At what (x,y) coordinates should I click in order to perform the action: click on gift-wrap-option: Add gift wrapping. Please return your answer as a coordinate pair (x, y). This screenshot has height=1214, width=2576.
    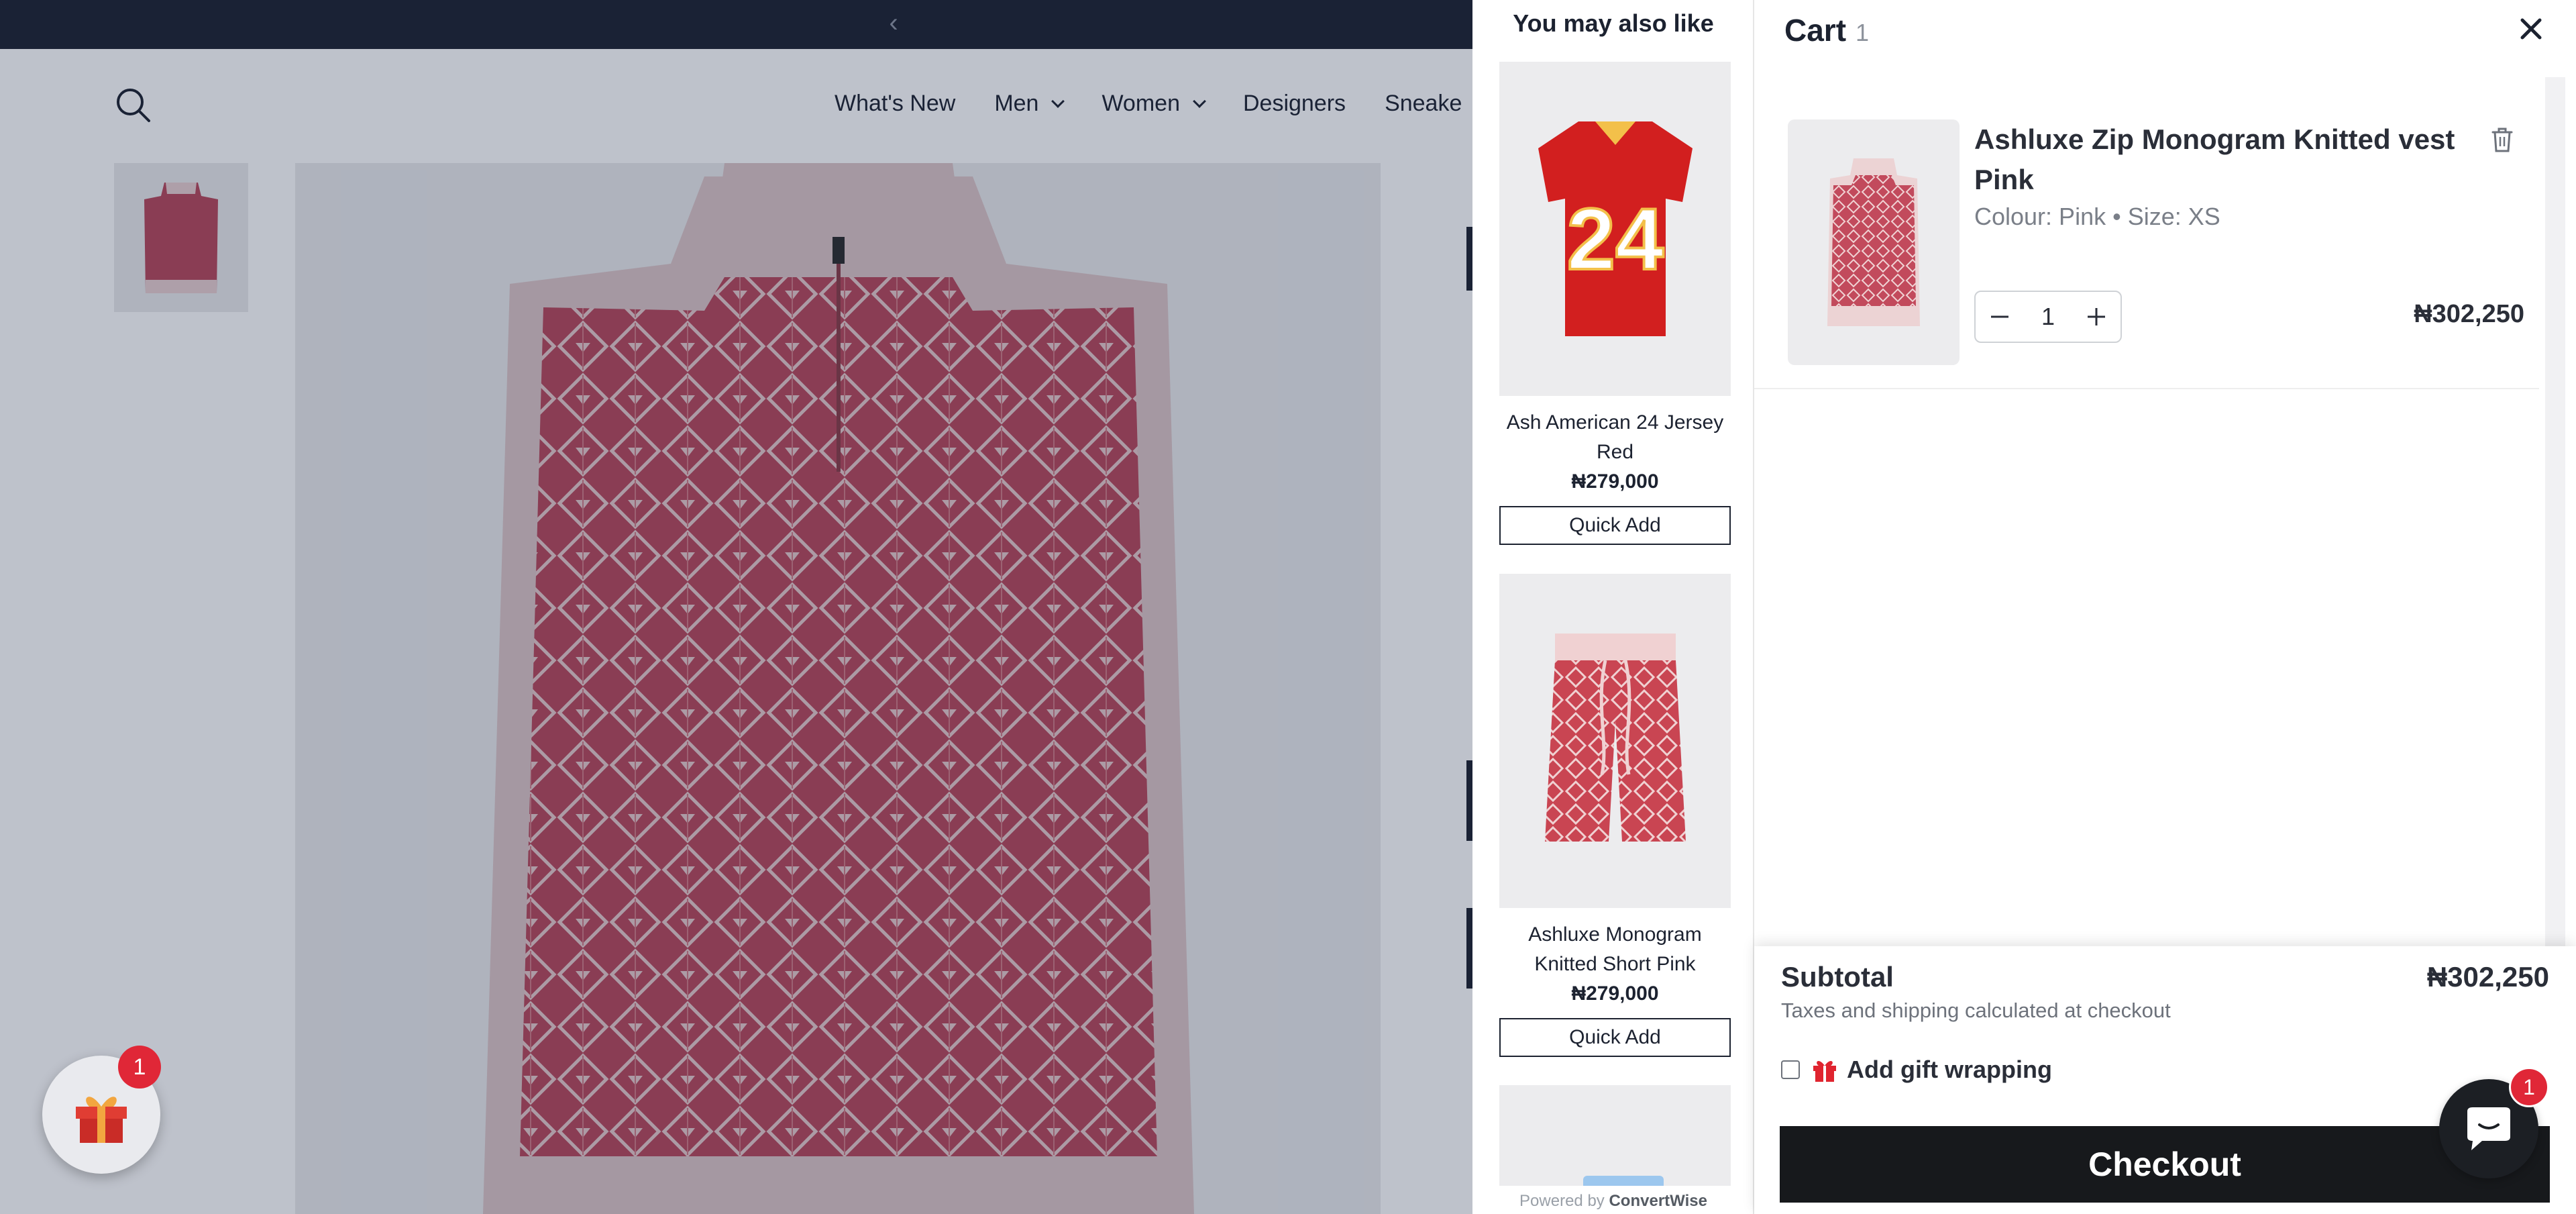
    Looking at the image, I should click on (1916, 1070).